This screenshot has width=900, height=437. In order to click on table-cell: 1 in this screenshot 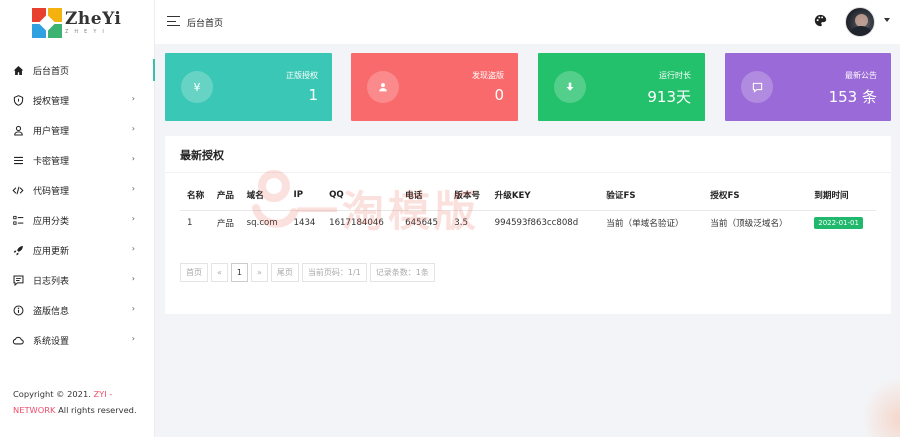, I will do `click(190, 223)`.